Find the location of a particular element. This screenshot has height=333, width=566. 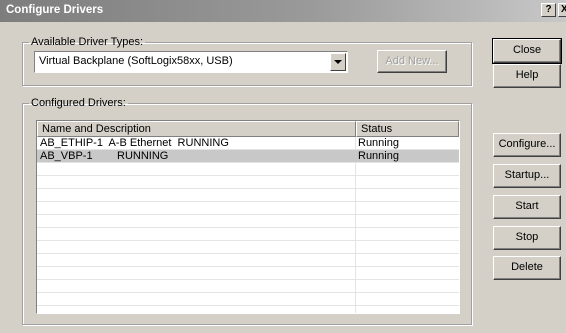

stop-button: Stop is located at coordinates (527, 238).